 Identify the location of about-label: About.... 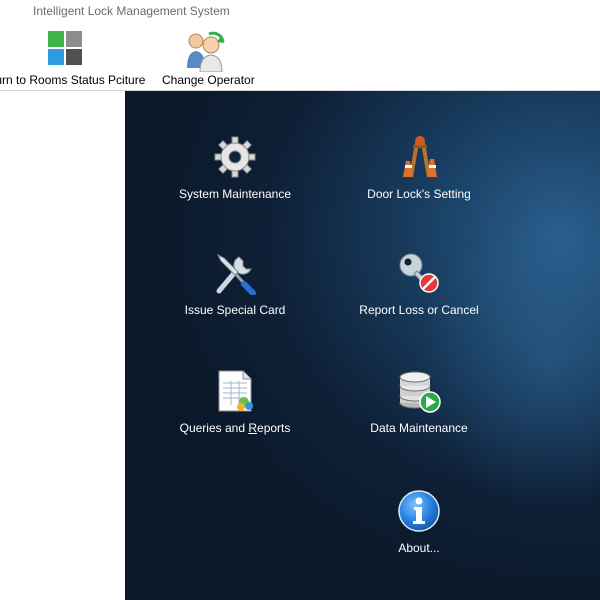
(419, 548).